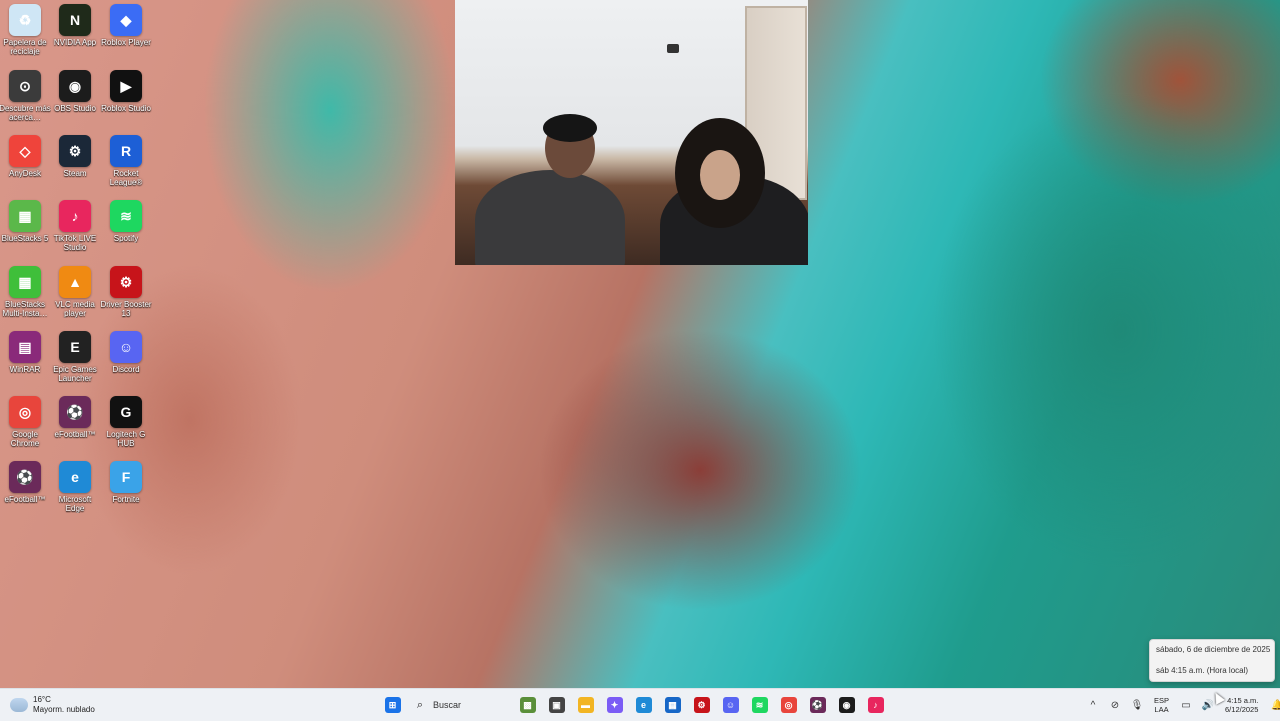 The width and height of the screenshot is (1280, 721). What do you see at coordinates (1093, 705) in the screenshot?
I see `show-hidden-icons-chevron-icon: ^` at bounding box center [1093, 705].